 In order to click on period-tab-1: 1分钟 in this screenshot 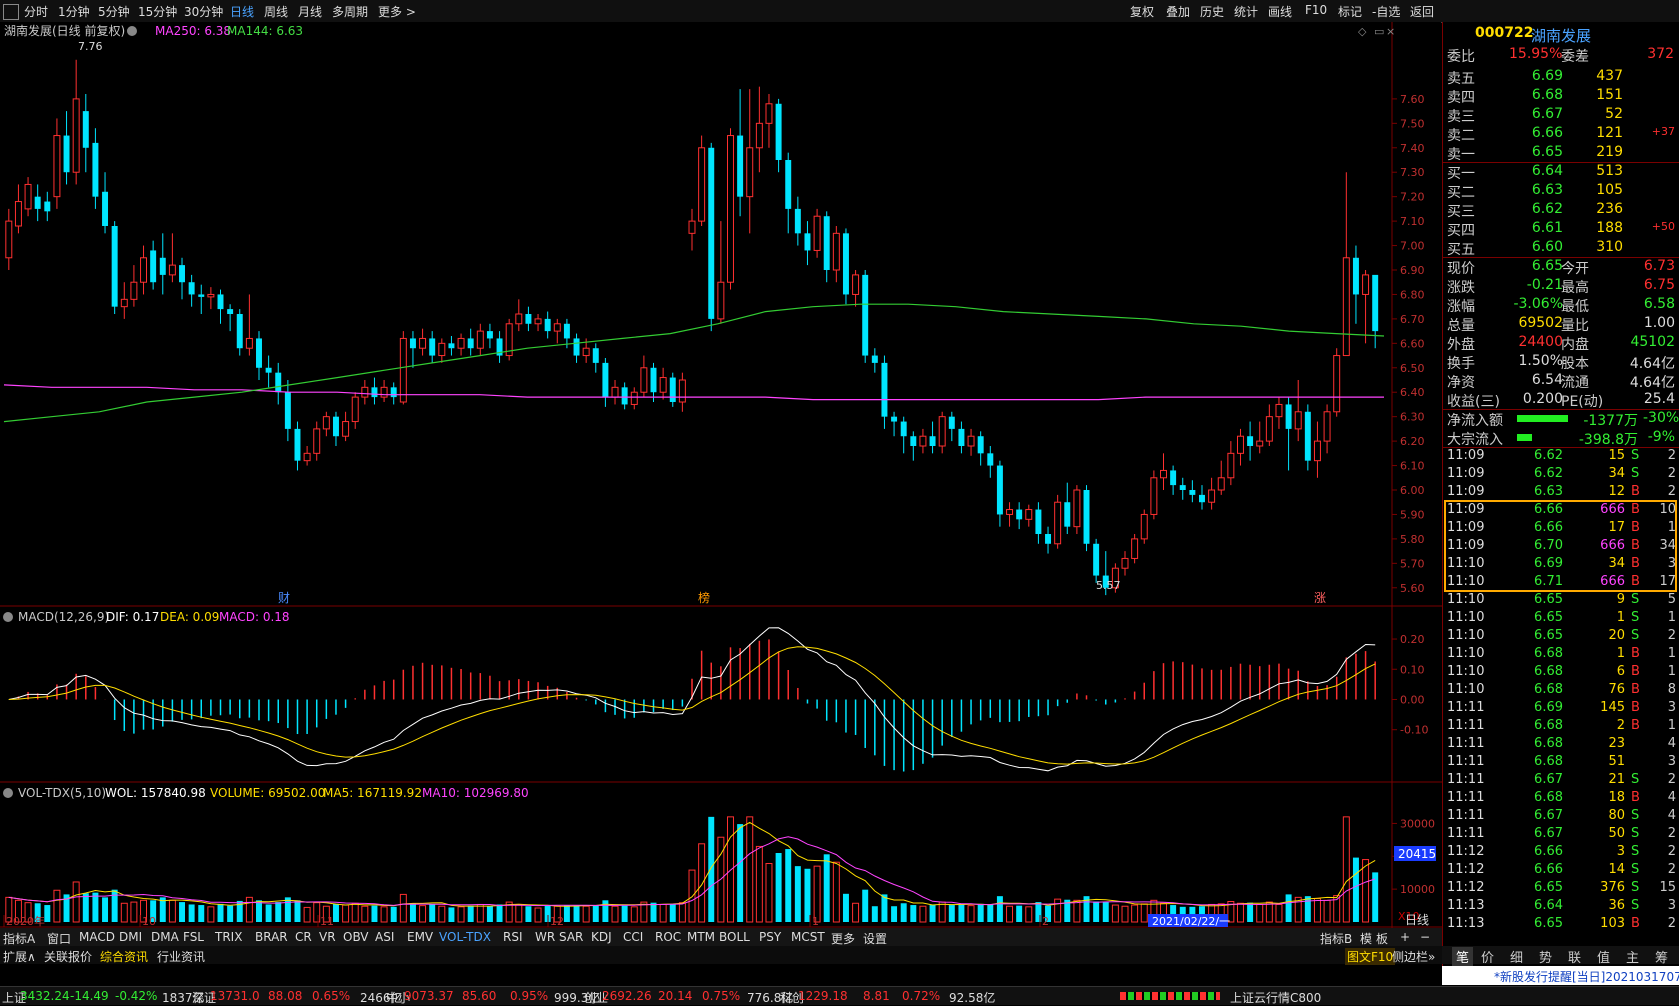, I will do `click(74, 11)`.